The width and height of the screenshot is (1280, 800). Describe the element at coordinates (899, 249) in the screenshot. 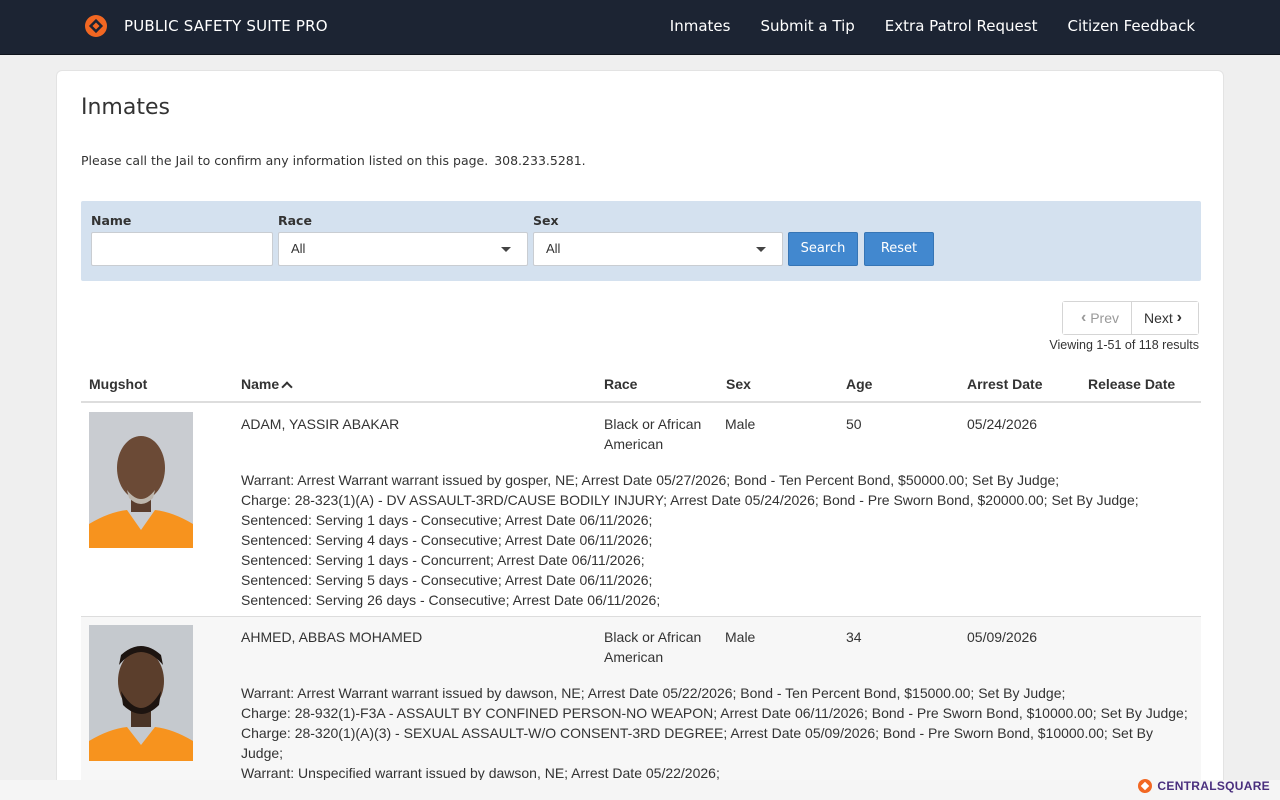

I see `reset-button: Reset` at that location.